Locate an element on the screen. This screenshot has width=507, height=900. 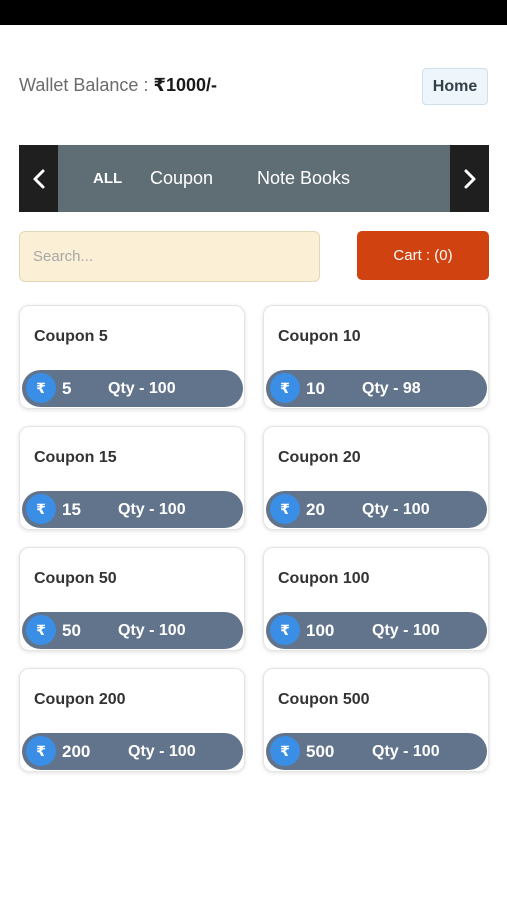
product-card: Coupon 200 ₹ 200 Qty - 100 is located at coordinates (132, 720).